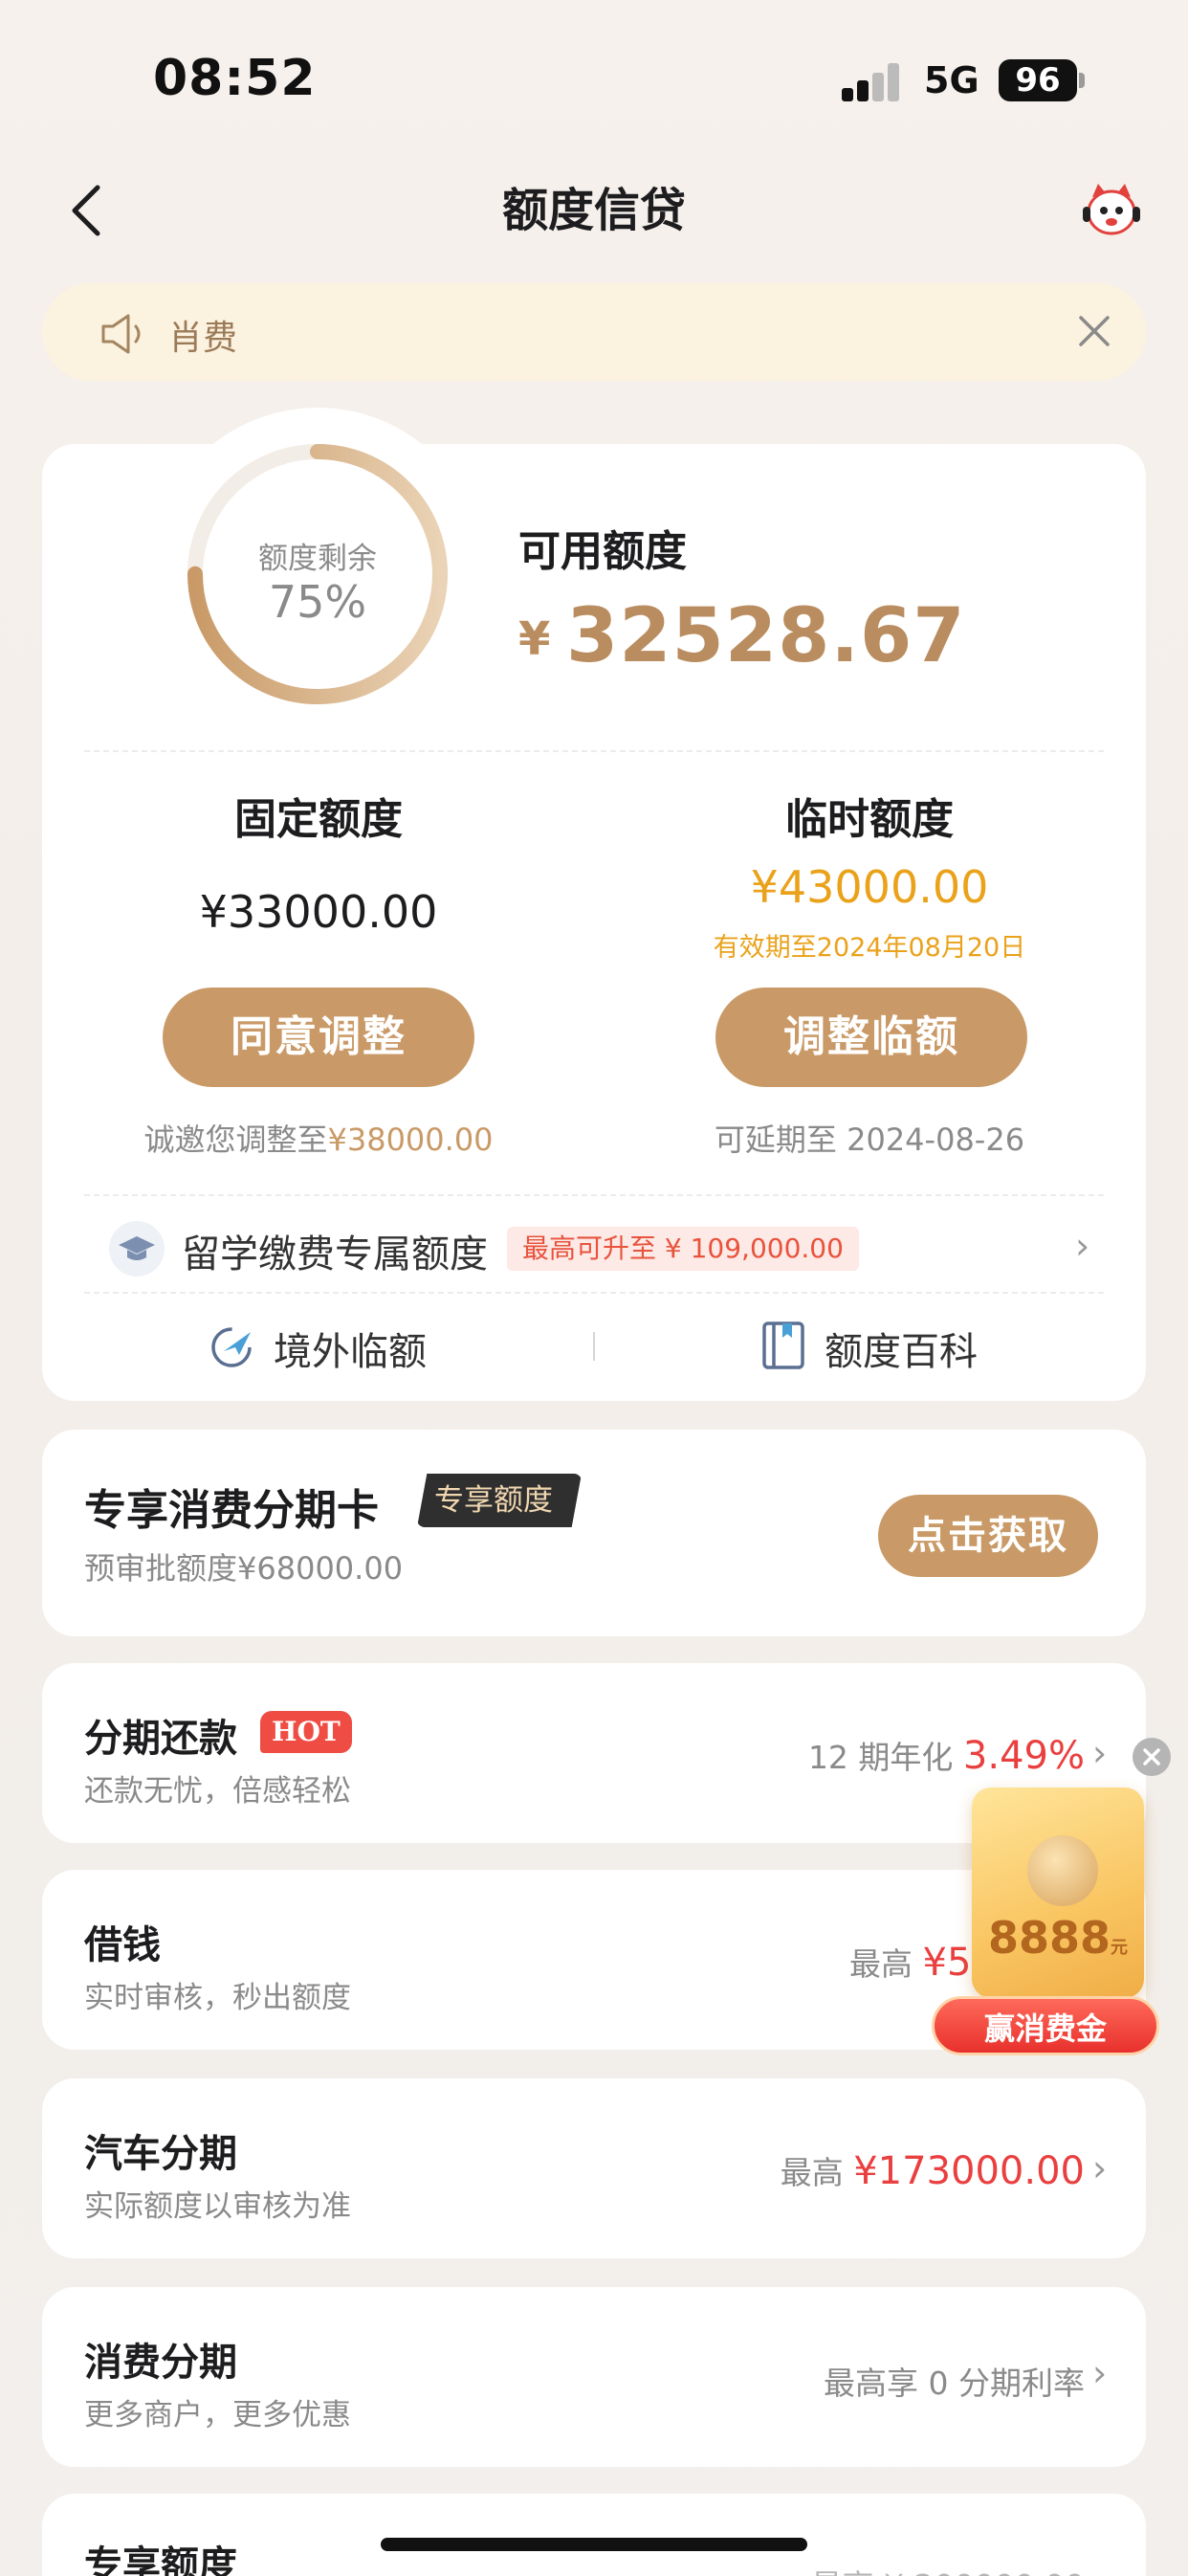 Image resolution: width=1188 pixels, height=2576 pixels. What do you see at coordinates (318, 1139) in the screenshot?
I see `invite-text: 诚邀您调整至¥38000.00` at bounding box center [318, 1139].